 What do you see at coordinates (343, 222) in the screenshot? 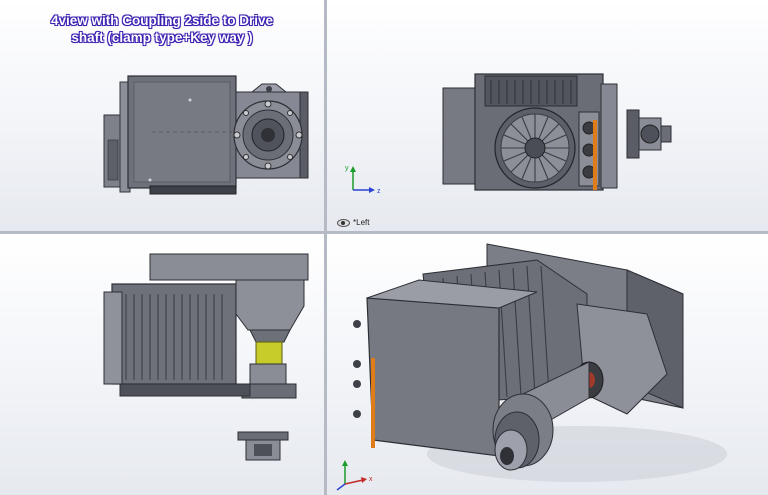
I see `eye-icon` at bounding box center [343, 222].